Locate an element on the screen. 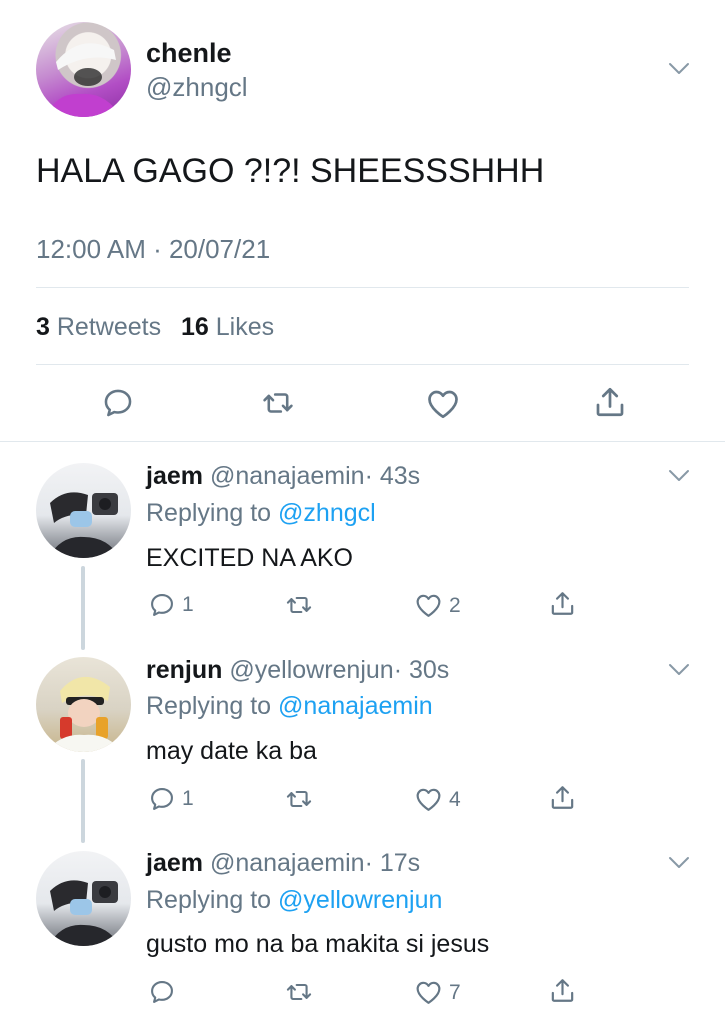 This screenshot has height=1024, width=725. like-count: 7 is located at coordinates (455, 992).